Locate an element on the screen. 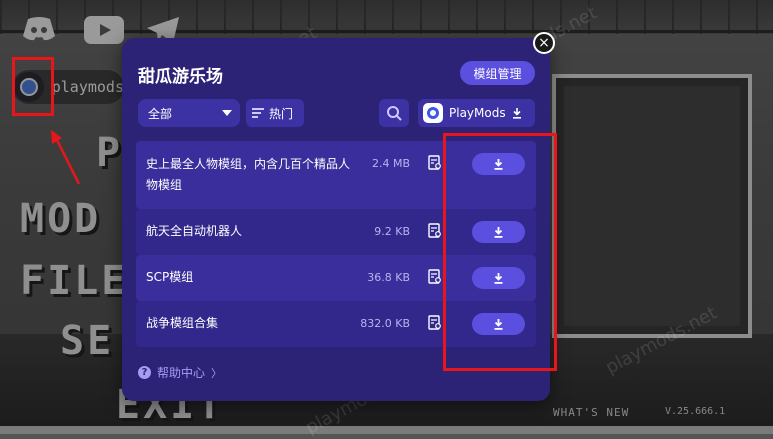  mod-size: 36.8 KB is located at coordinates (388, 277).